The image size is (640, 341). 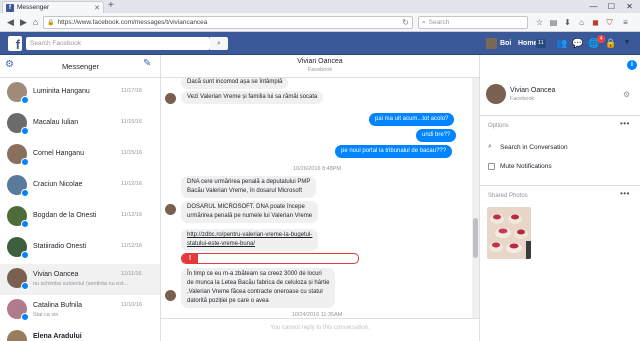 I want to click on shared-photo-image, so click(x=509, y=233).